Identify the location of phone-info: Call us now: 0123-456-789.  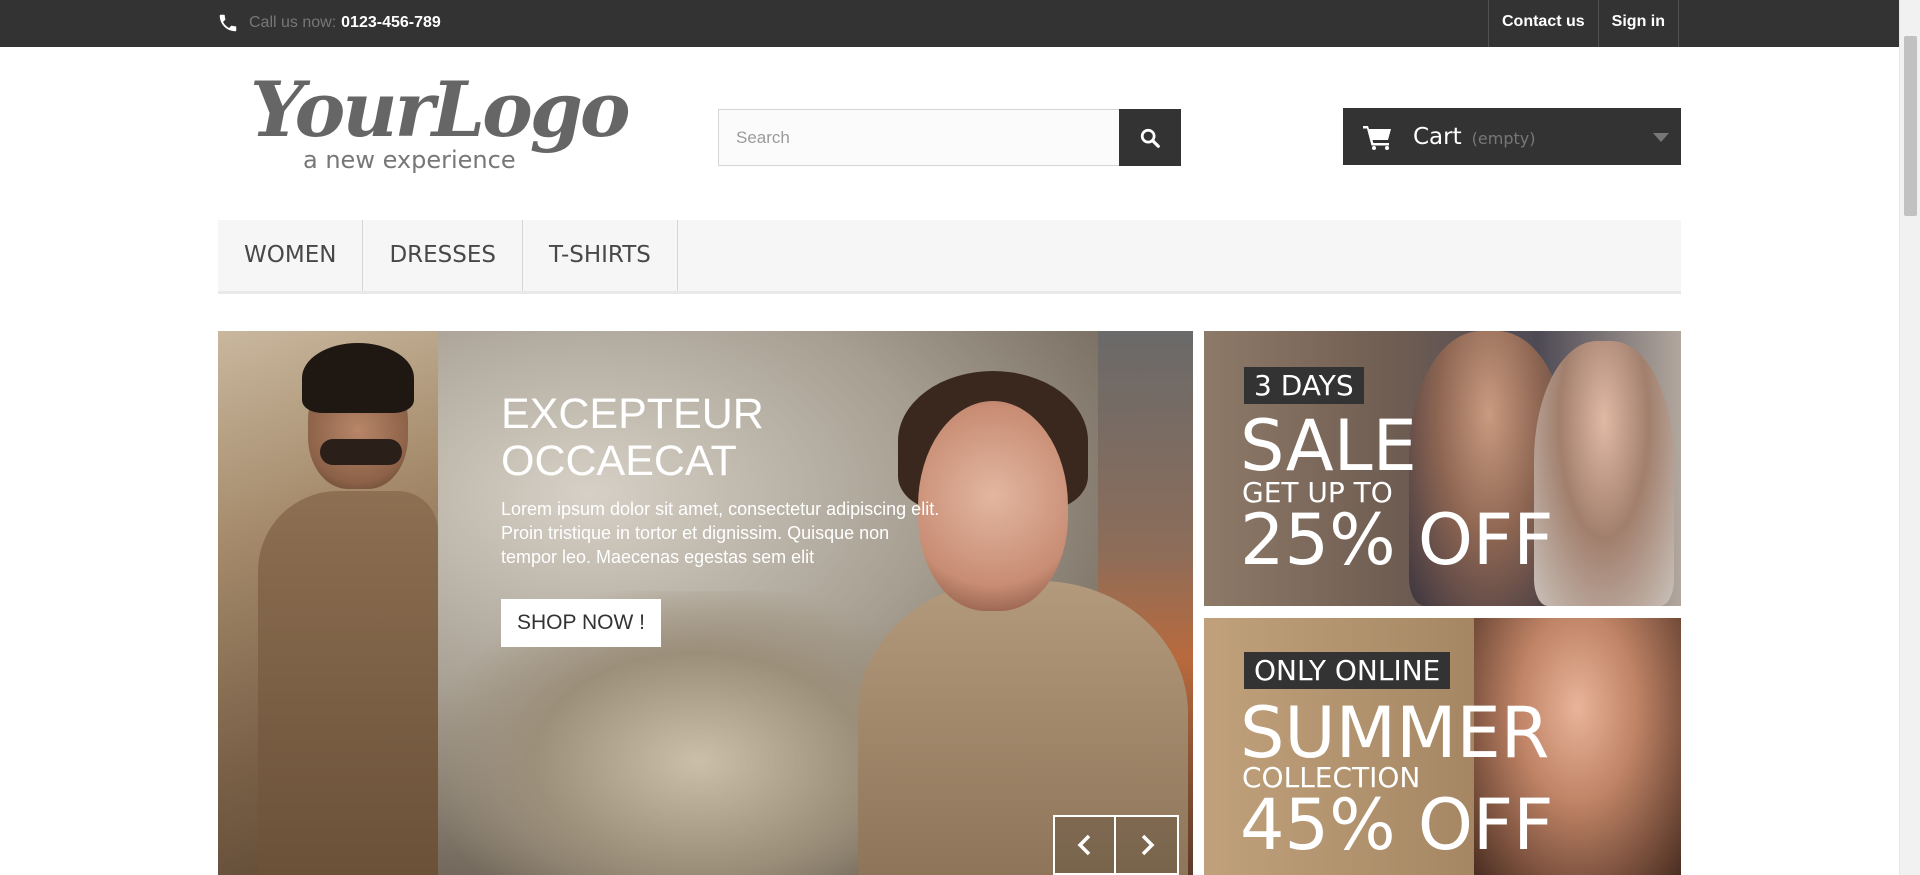
(329, 23).